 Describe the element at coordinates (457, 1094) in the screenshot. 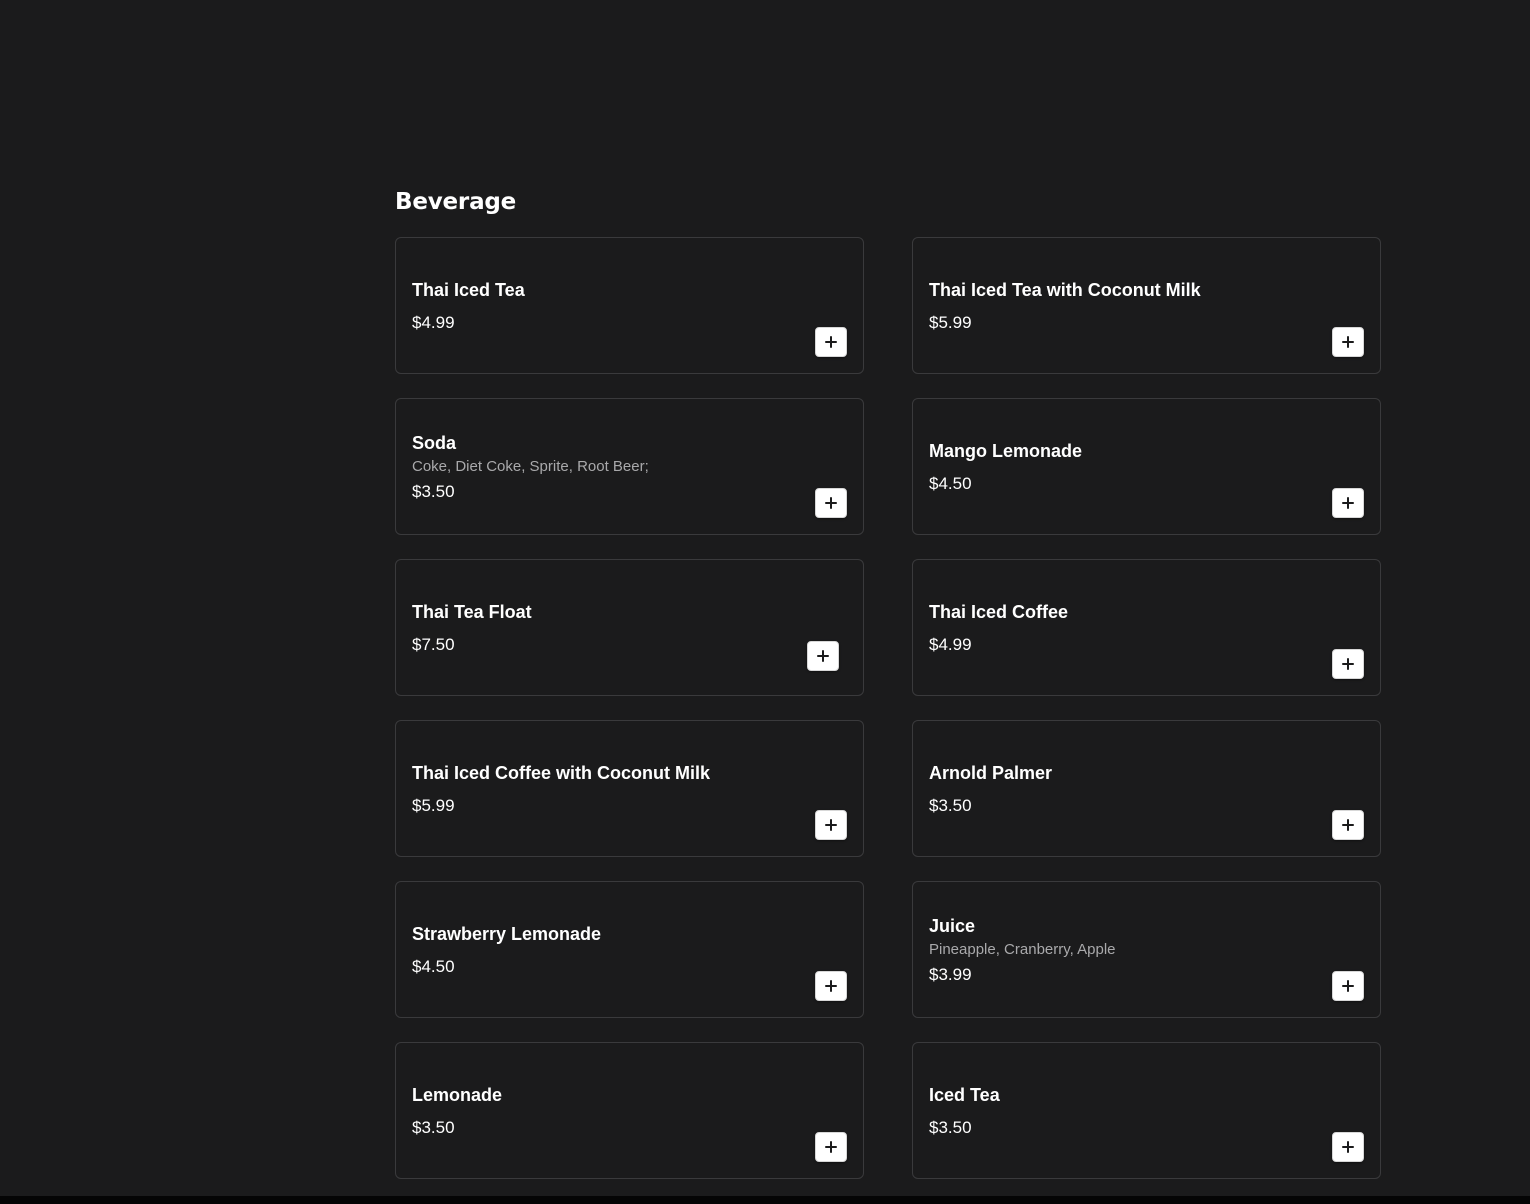

I see `item-name: Lemonade` at that location.